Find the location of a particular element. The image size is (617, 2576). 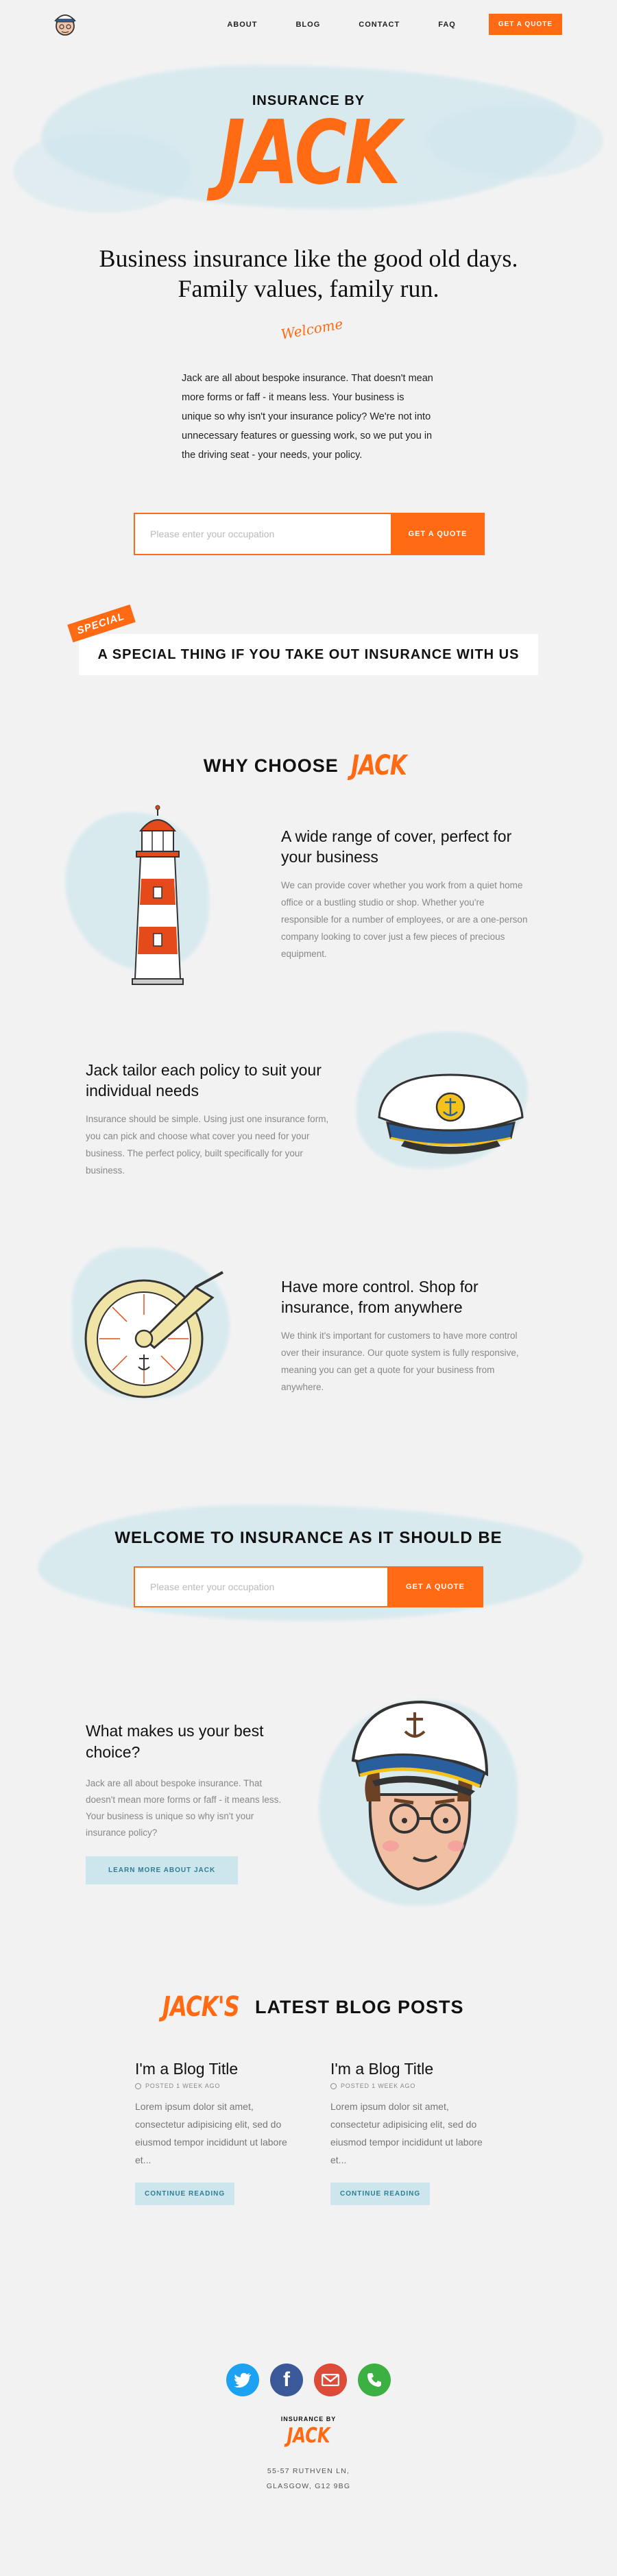

hero-quote-form: GET A QUOTE is located at coordinates (310, 534).